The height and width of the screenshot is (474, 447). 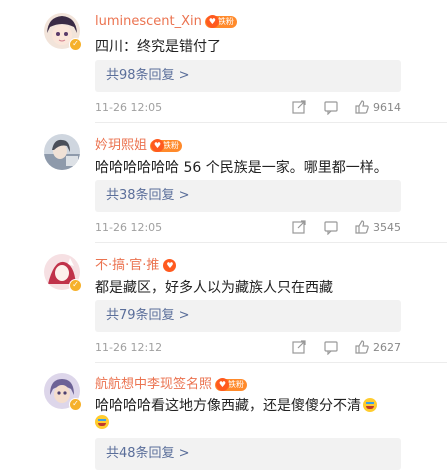 What do you see at coordinates (248, 196) in the screenshot?
I see `view-replies-button: 共38条回复 >` at bounding box center [248, 196].